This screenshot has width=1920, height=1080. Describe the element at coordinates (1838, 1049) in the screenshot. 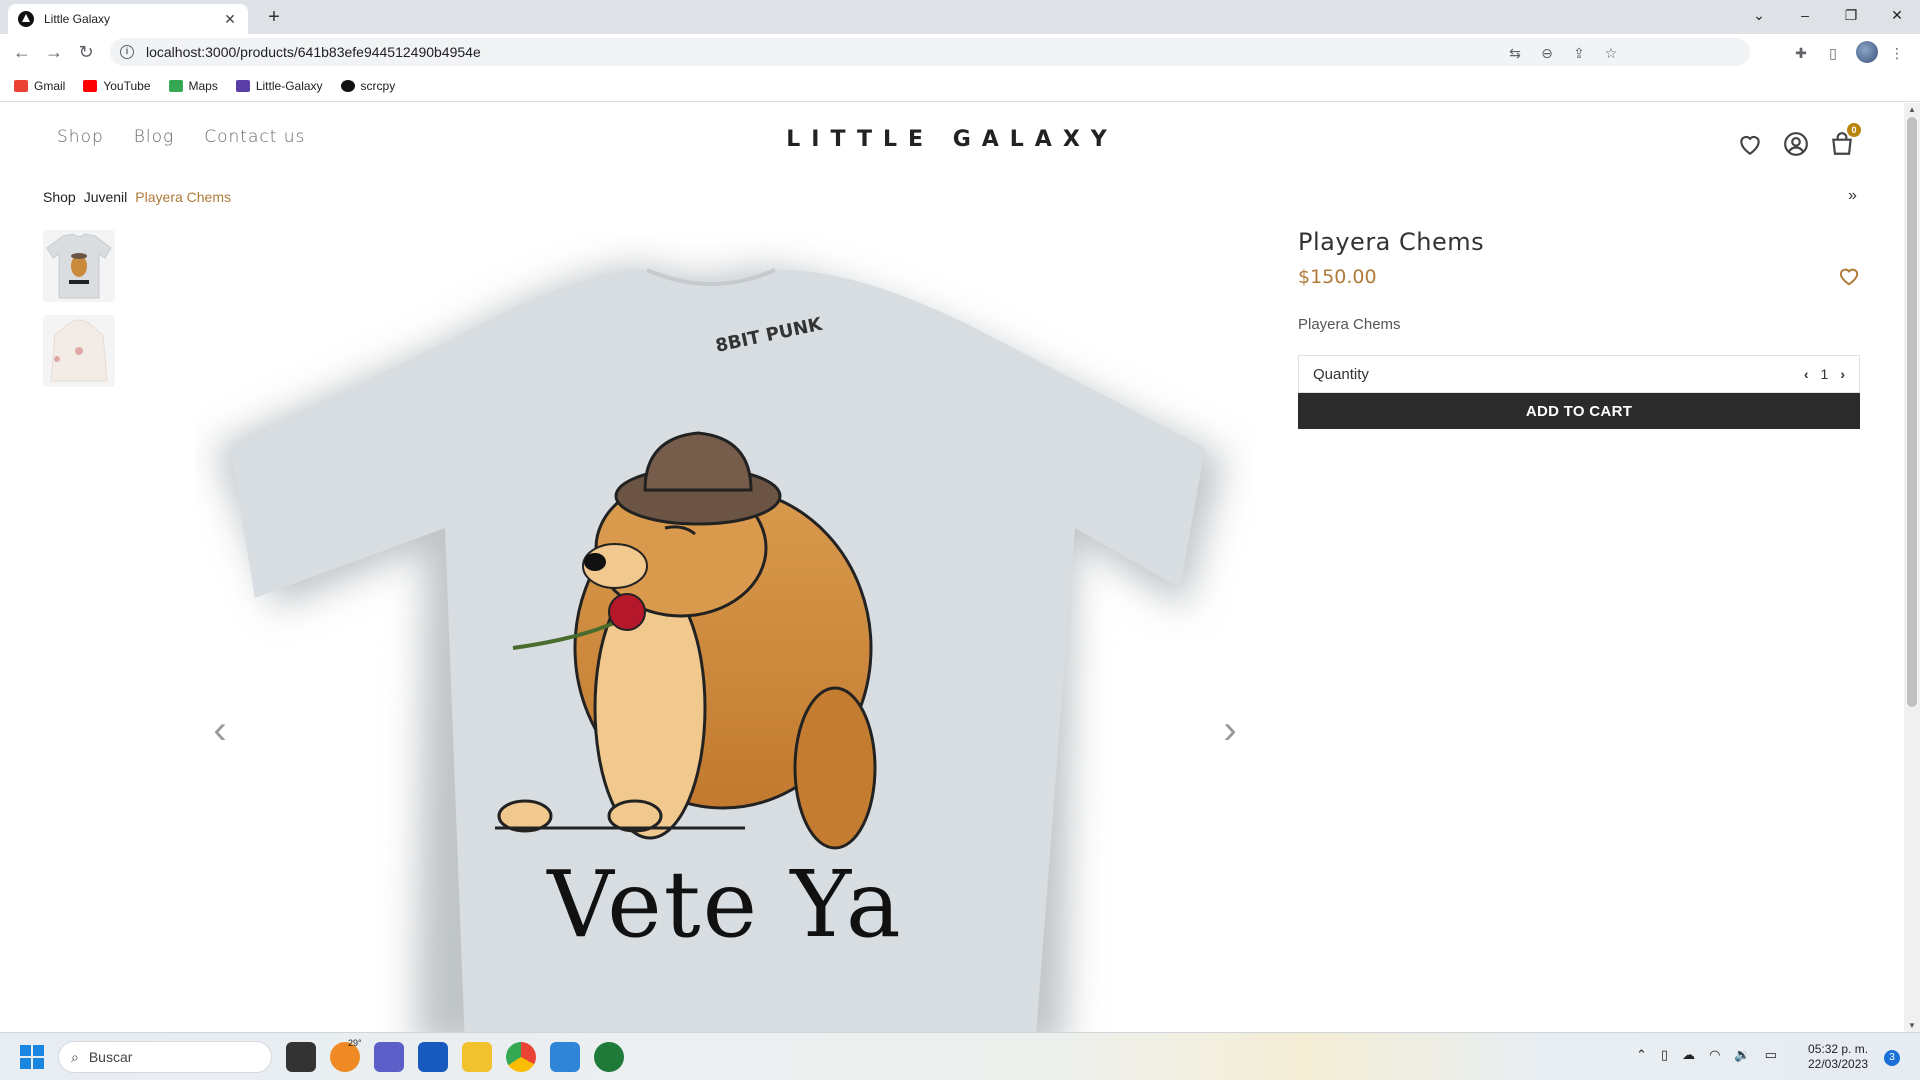

I see `clock-time: 05:32 p. m.` at that location.